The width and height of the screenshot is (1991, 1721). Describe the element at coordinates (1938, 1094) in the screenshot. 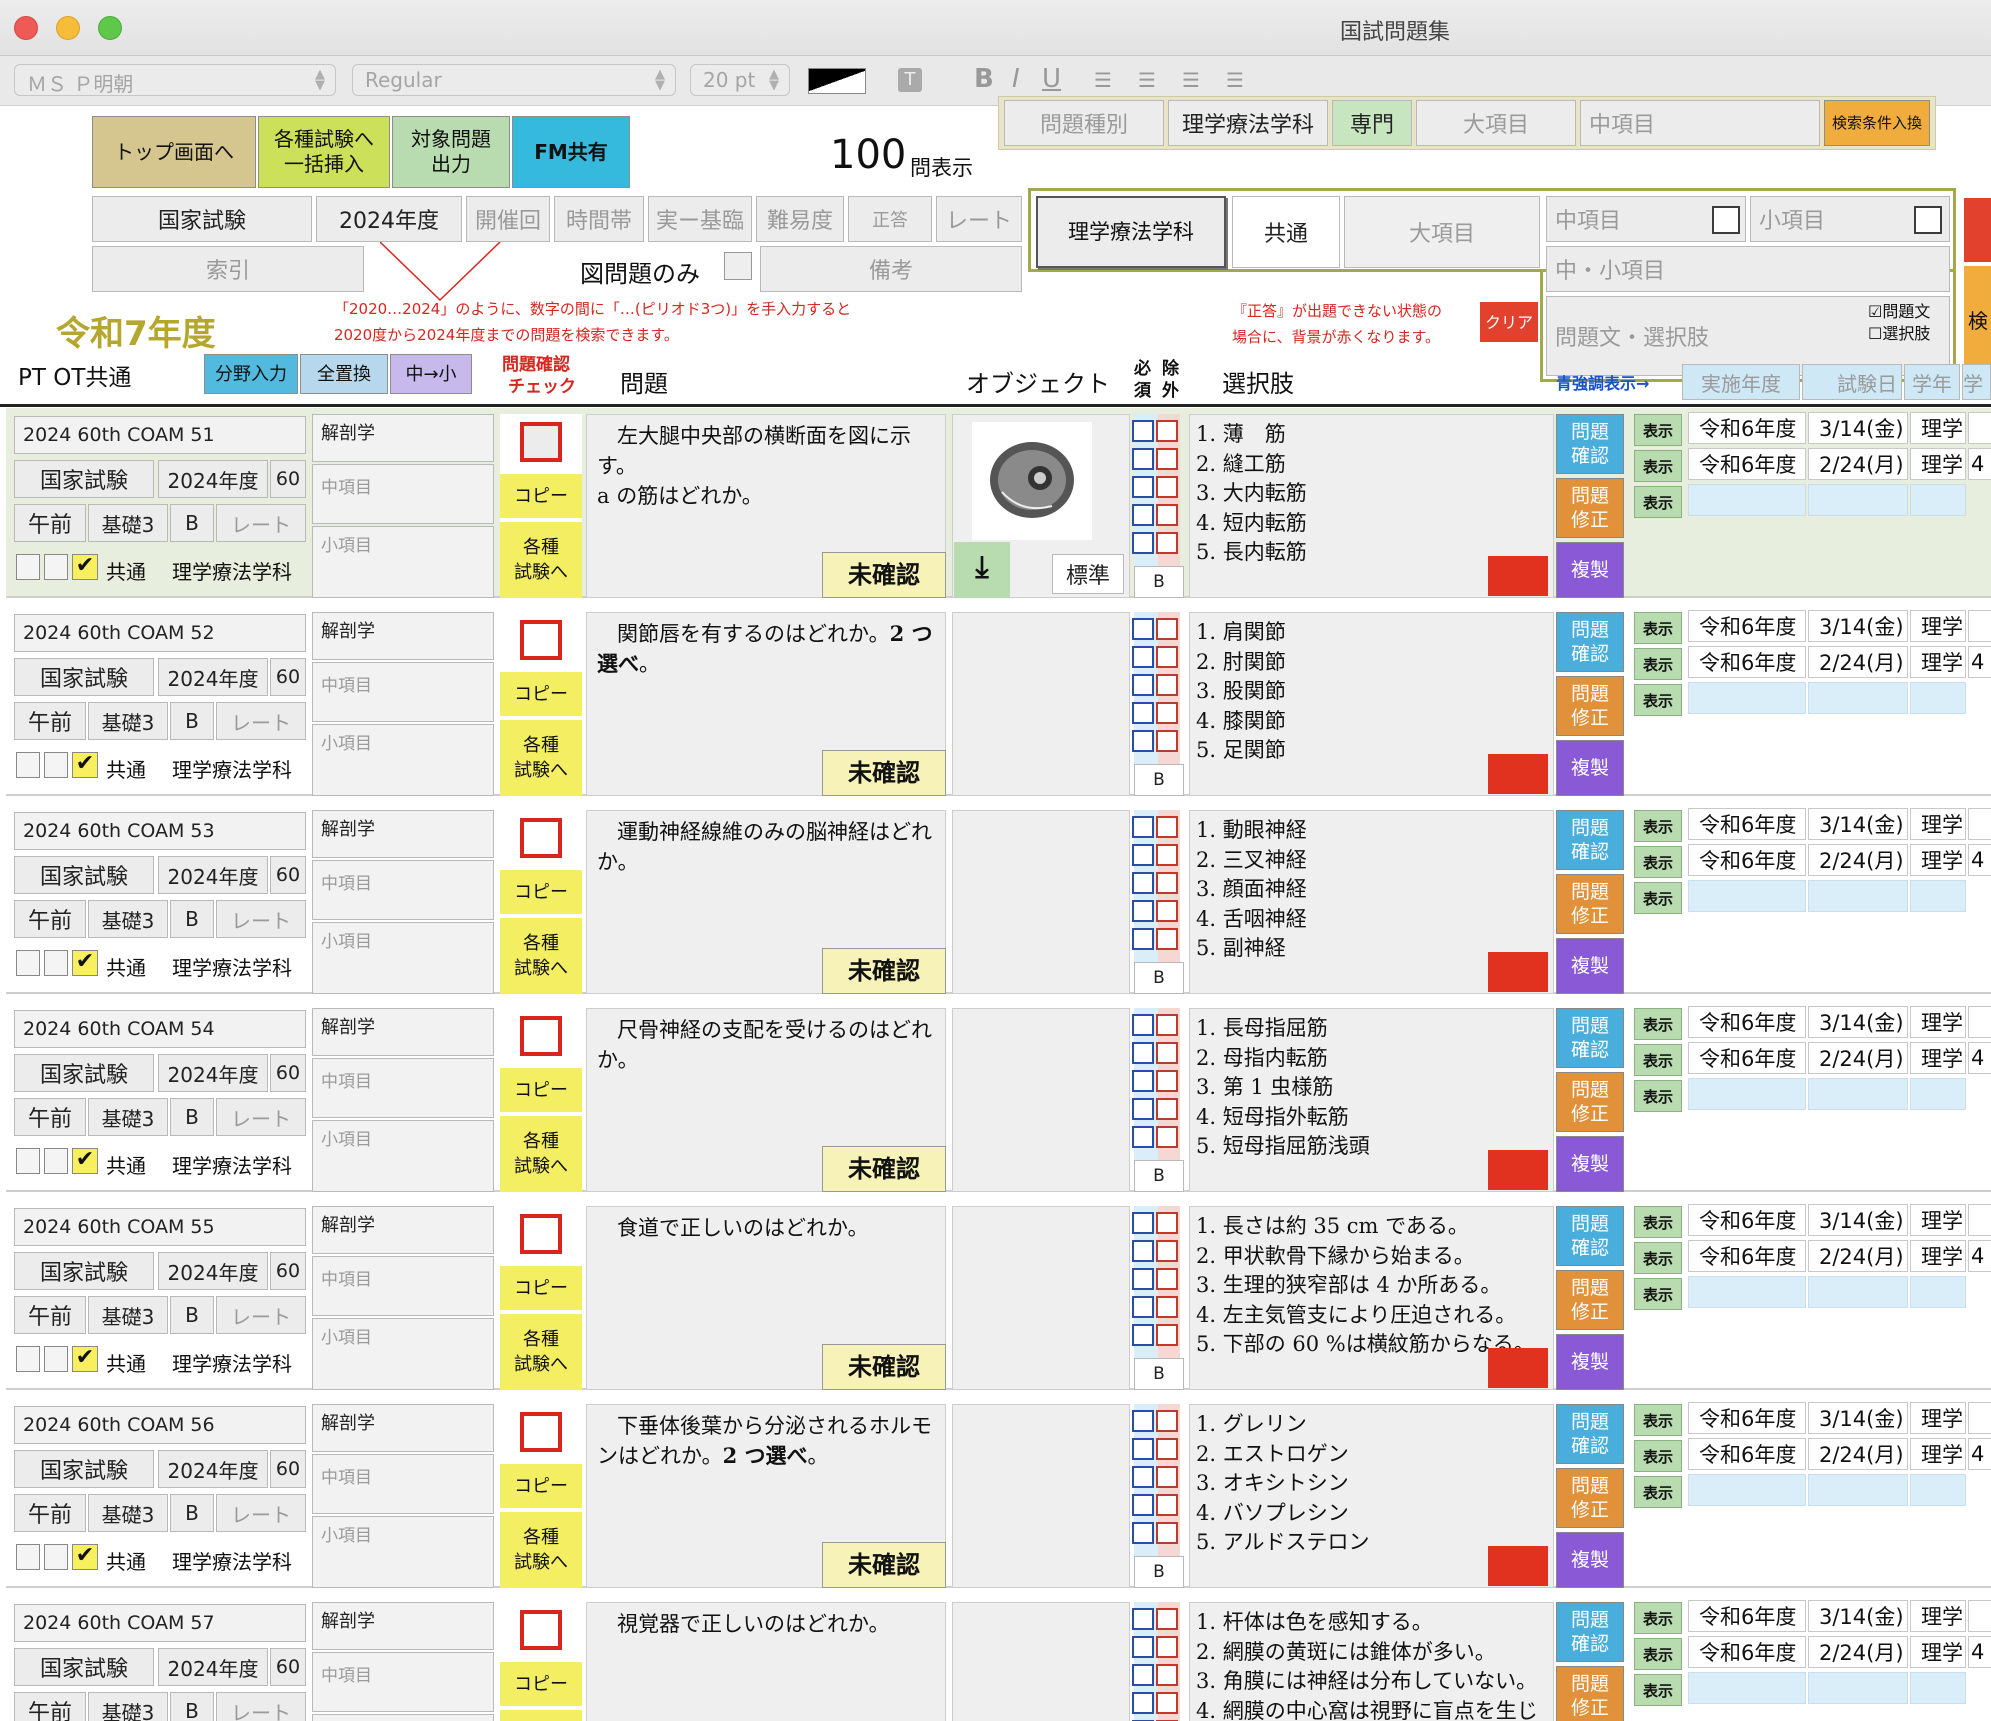

I see `empty-grade-slot` at that location.